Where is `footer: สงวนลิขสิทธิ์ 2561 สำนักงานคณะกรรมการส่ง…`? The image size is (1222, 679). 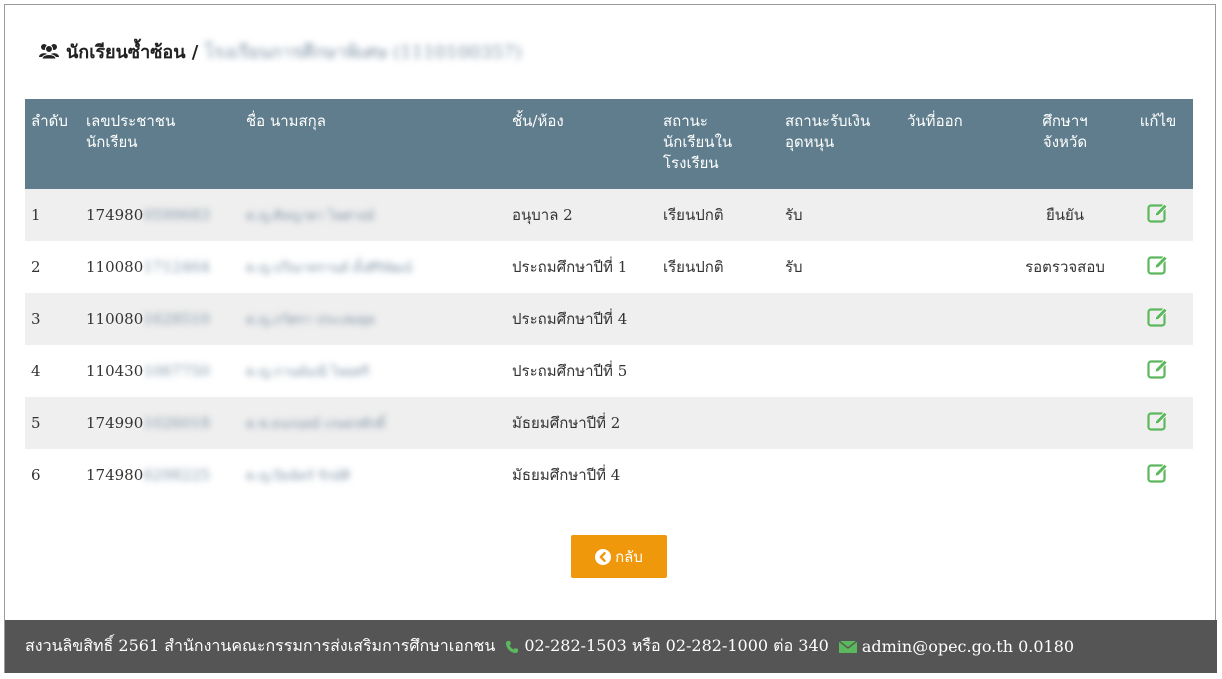 footer: สงวนลิขสิทธิ์ 2561 สำนักงานคณะกรรมการส่ง… is located at coordinates (611, 646).